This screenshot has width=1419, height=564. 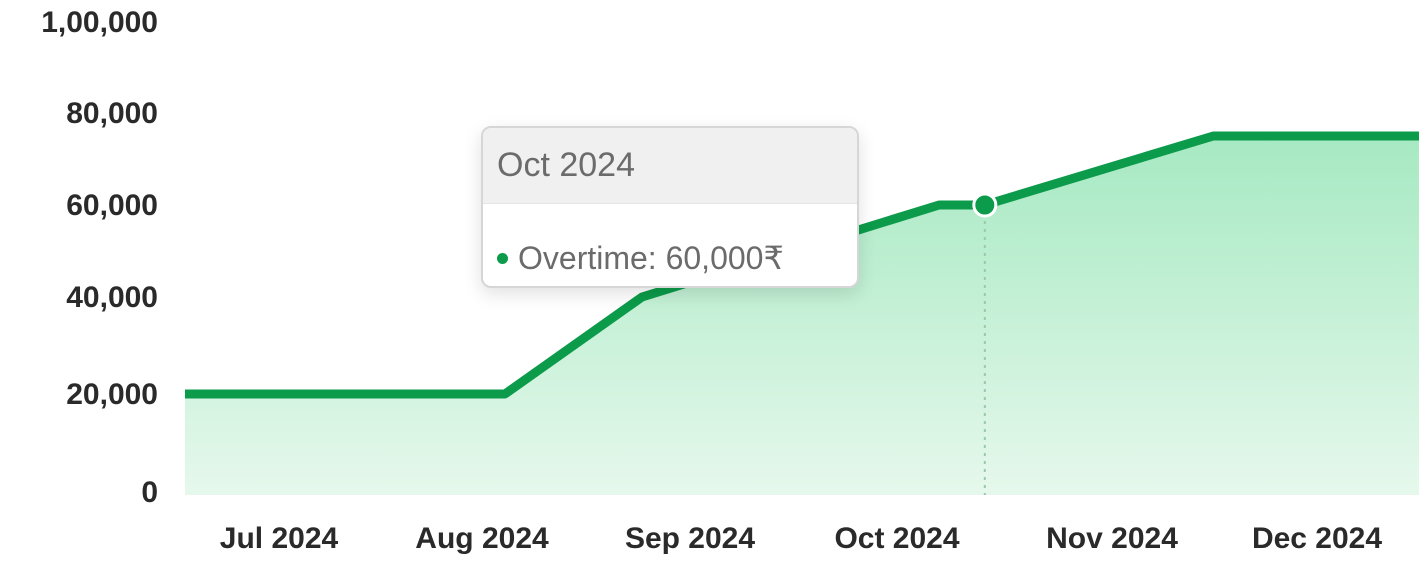 I want to click on y-tick-label: 80,000, so click(x=112, y=113).